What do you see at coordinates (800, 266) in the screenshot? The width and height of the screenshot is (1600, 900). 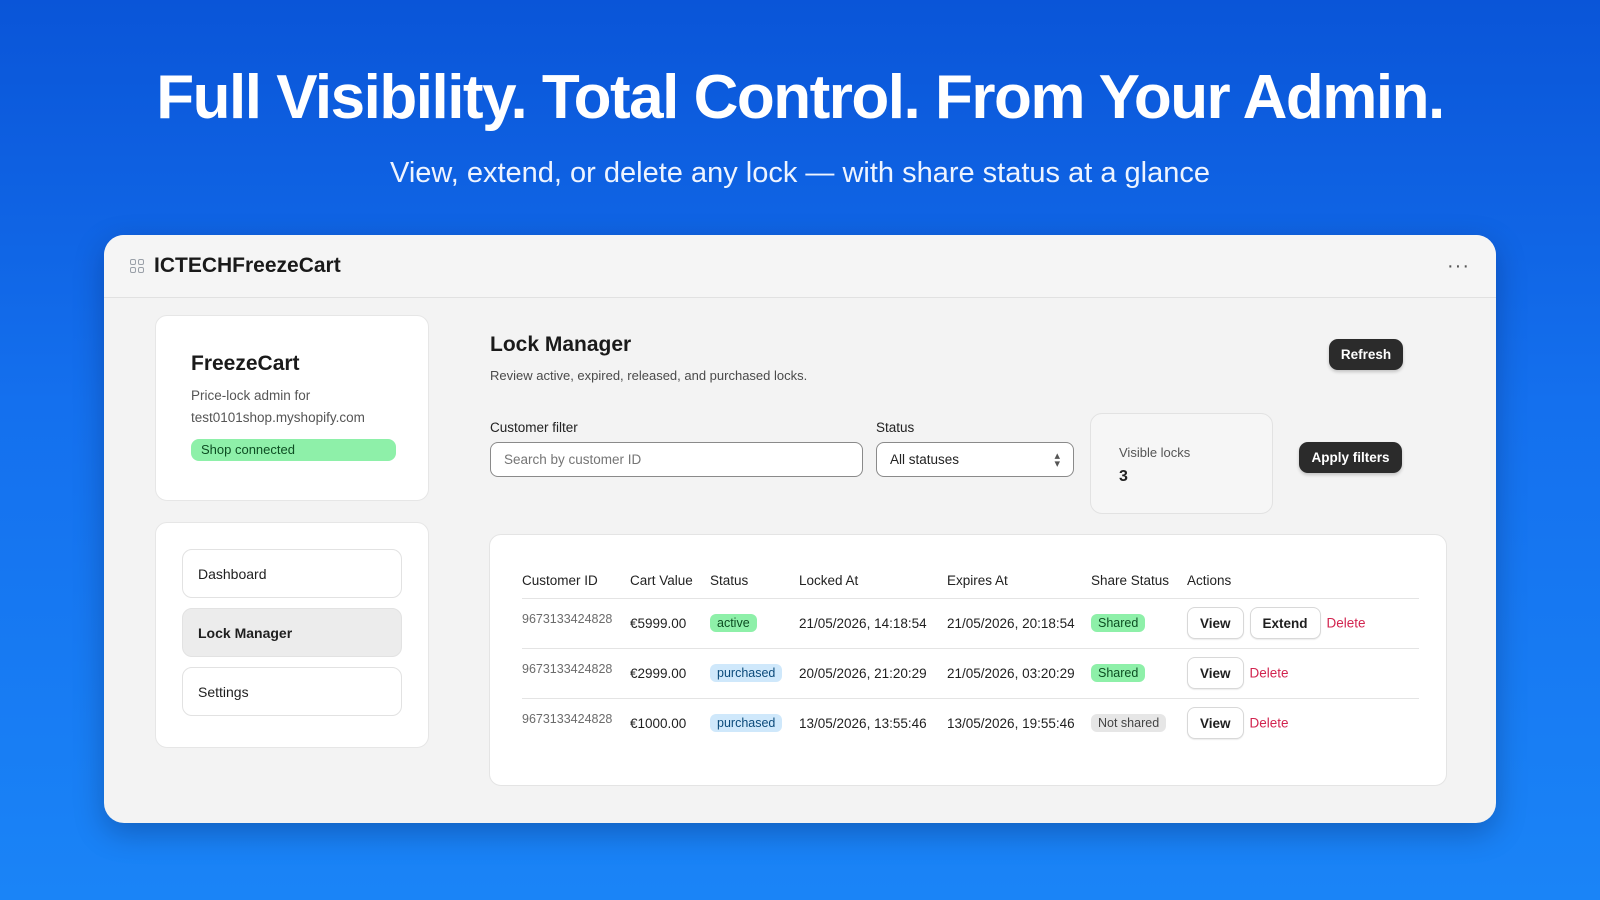 I see `title-bar: ICTECHFreezeCart ···` at bounding box center [800, 266].